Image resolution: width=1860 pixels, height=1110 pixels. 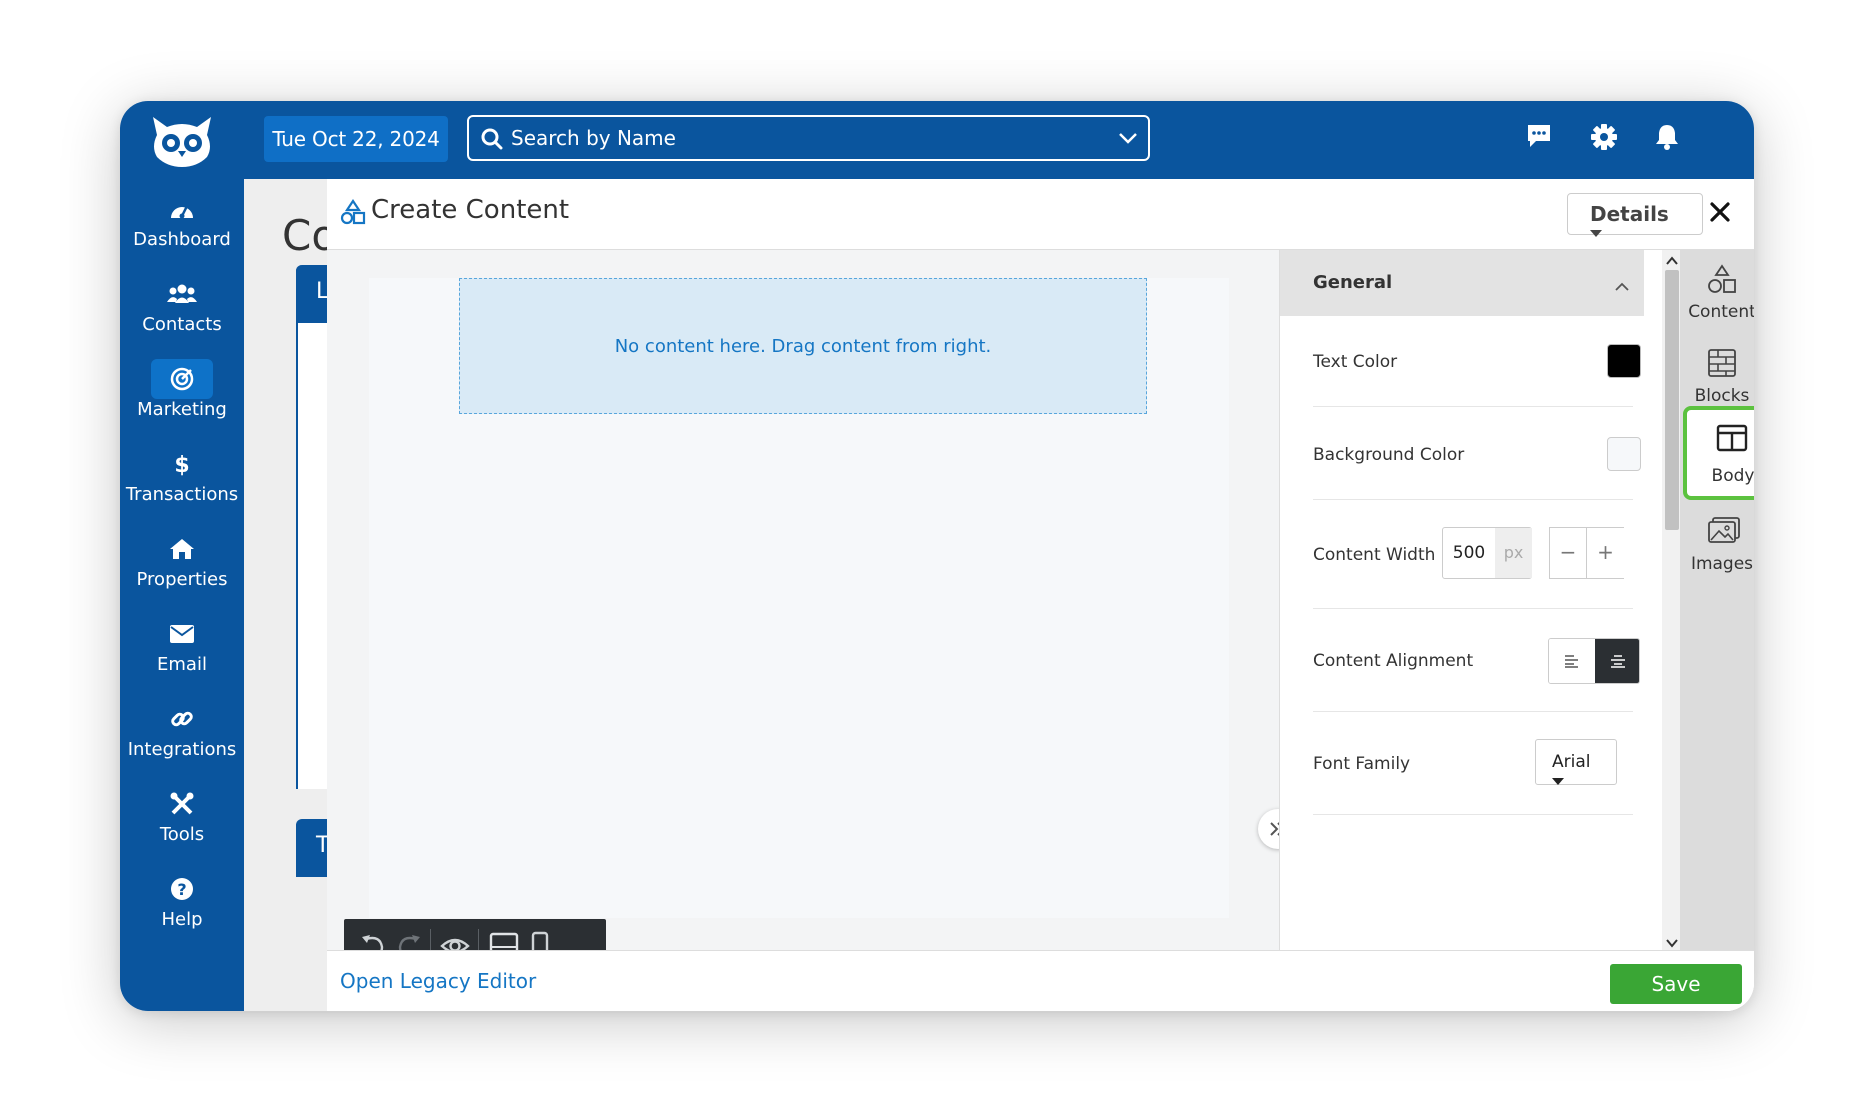 I want to click on scrollbar-thumb, so click(x=1672, y=400).